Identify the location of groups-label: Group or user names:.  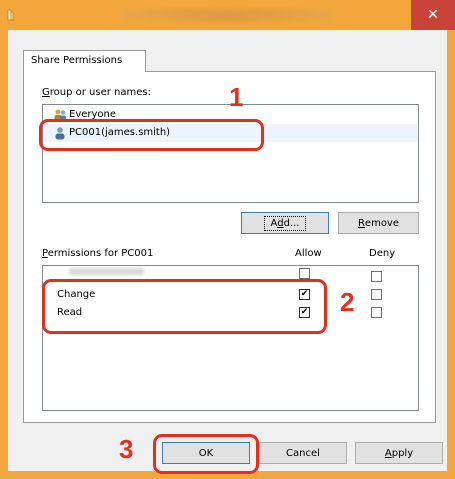
(96, 92).